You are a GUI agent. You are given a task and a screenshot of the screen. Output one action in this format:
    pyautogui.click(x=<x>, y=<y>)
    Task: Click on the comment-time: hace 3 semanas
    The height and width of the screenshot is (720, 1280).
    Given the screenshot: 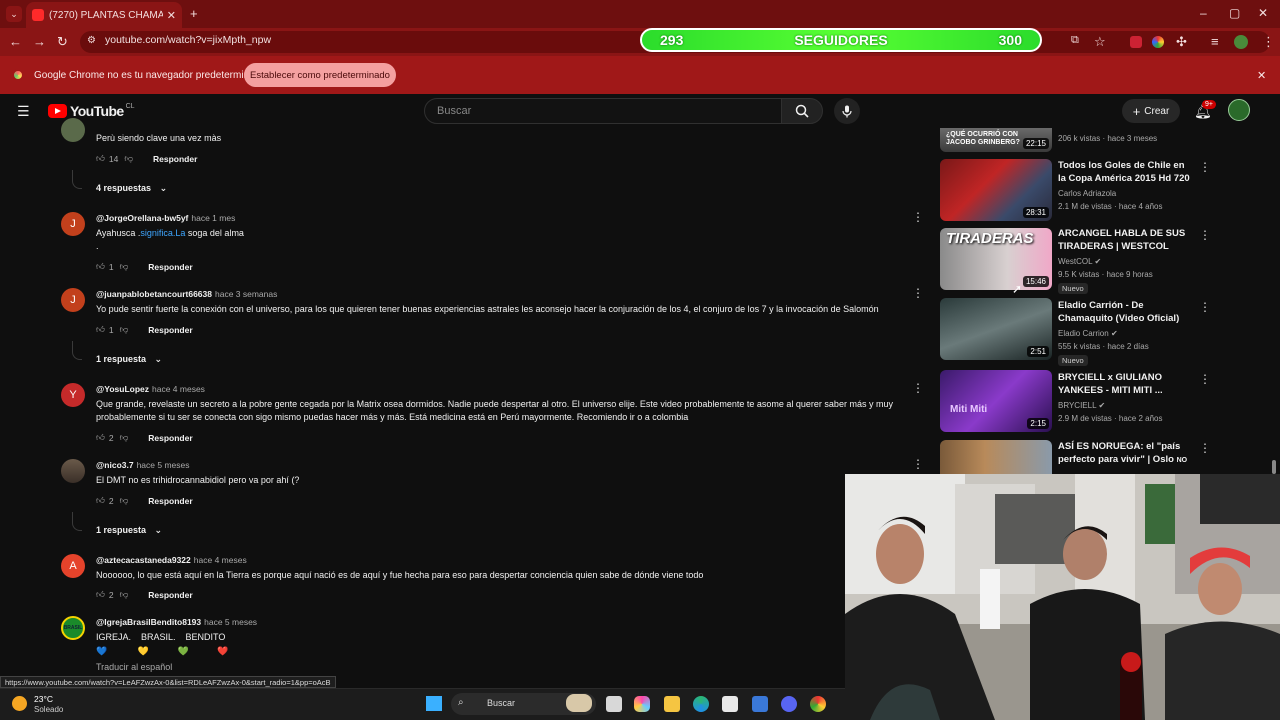 What is the action you would take?
    pyautogui.click(x=246, y=294)
    